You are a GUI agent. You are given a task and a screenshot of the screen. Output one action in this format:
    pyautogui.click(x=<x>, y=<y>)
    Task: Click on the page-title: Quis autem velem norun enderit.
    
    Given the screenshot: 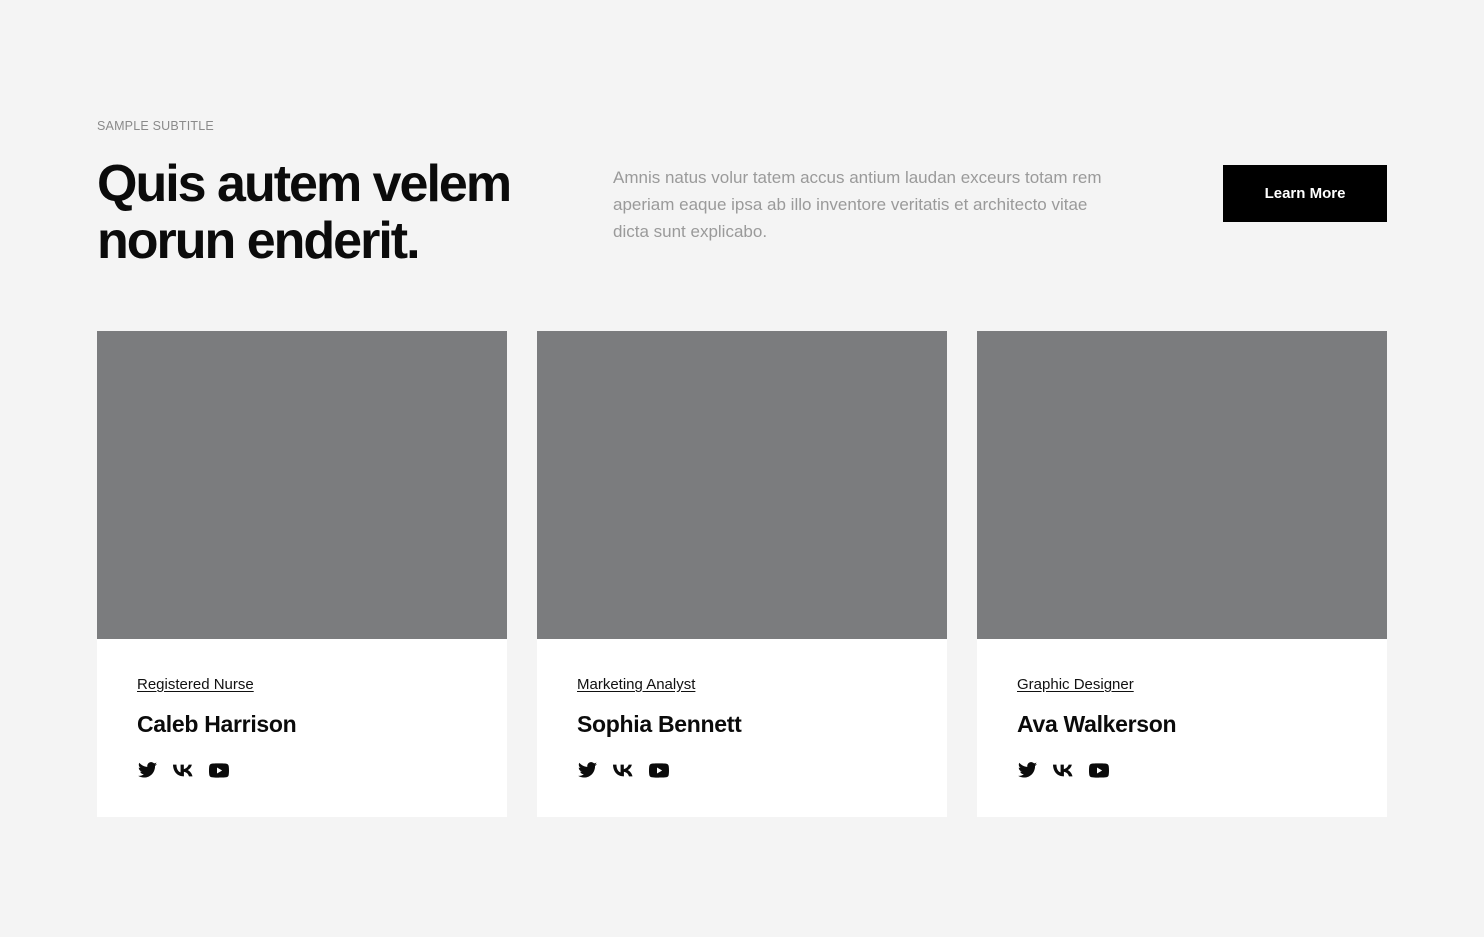 What is the action you would take?
    pyautogui.click(x=337, y=213)
    